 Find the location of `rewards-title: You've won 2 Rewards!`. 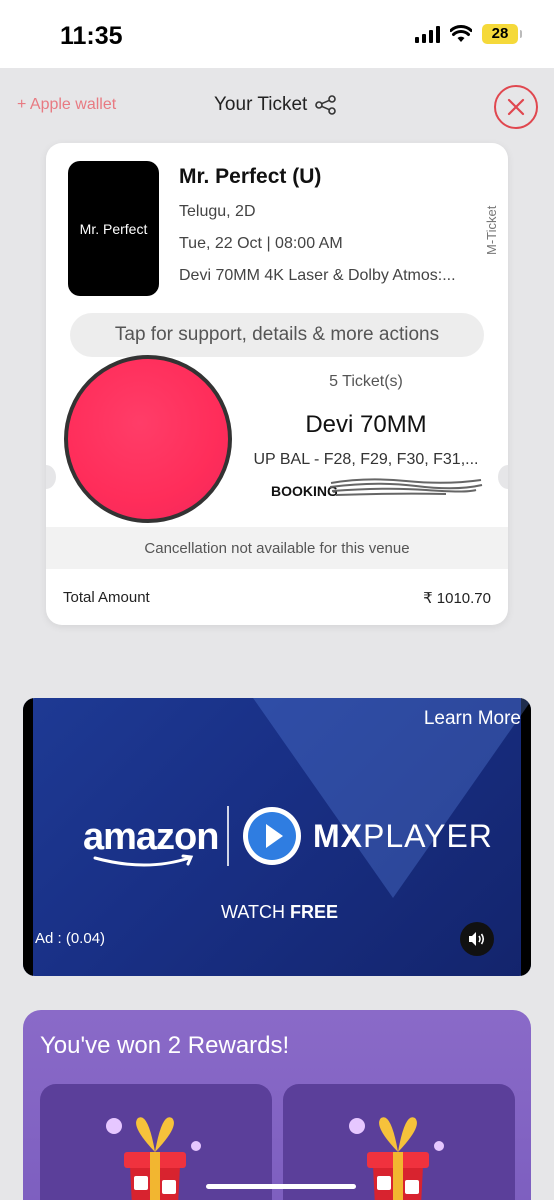

rewards-title: You've won 2 Rewards! is located at coordinates (165, 1045).